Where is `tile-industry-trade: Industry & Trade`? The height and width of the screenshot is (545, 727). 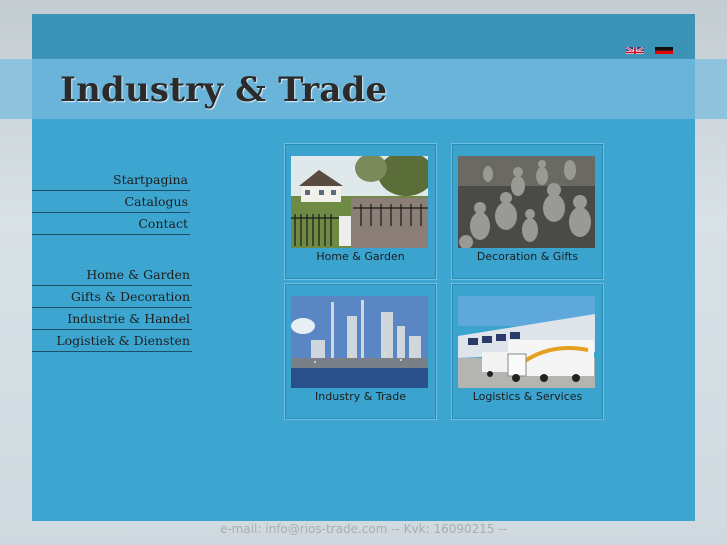
tile-industry-trade: Industry & Trade is located at coordinates (360, 351).